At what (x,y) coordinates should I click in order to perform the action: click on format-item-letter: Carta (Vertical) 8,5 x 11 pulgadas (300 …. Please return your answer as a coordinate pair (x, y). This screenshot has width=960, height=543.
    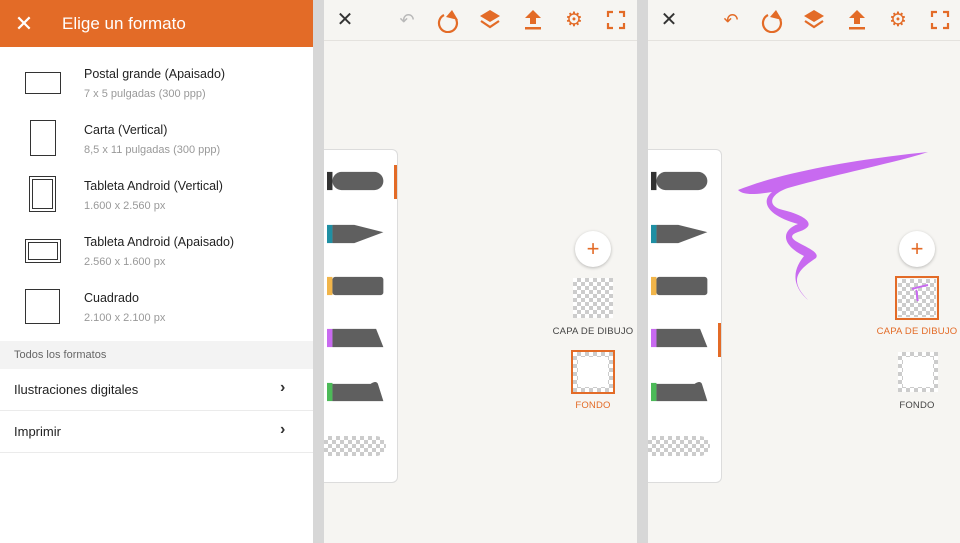
    Looking at the image, I should click on (156, 131).